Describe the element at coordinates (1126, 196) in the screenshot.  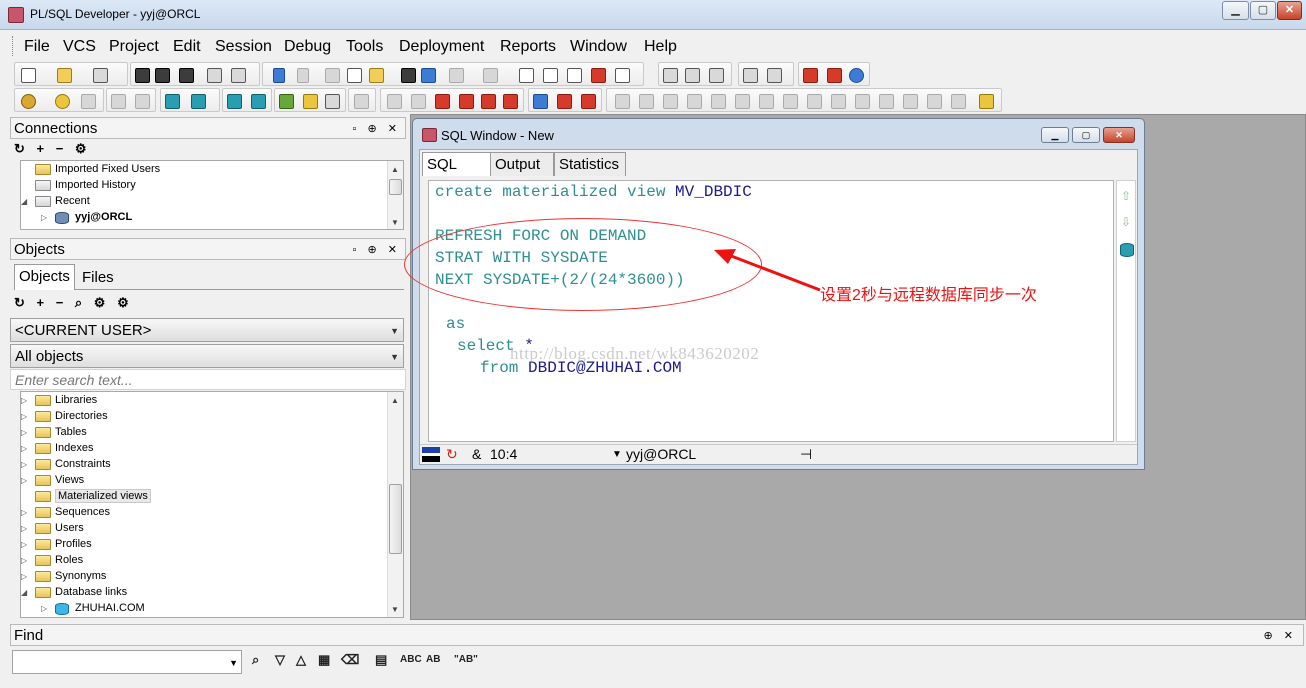
I see `arrow-up-icon: ⇧` at that location.